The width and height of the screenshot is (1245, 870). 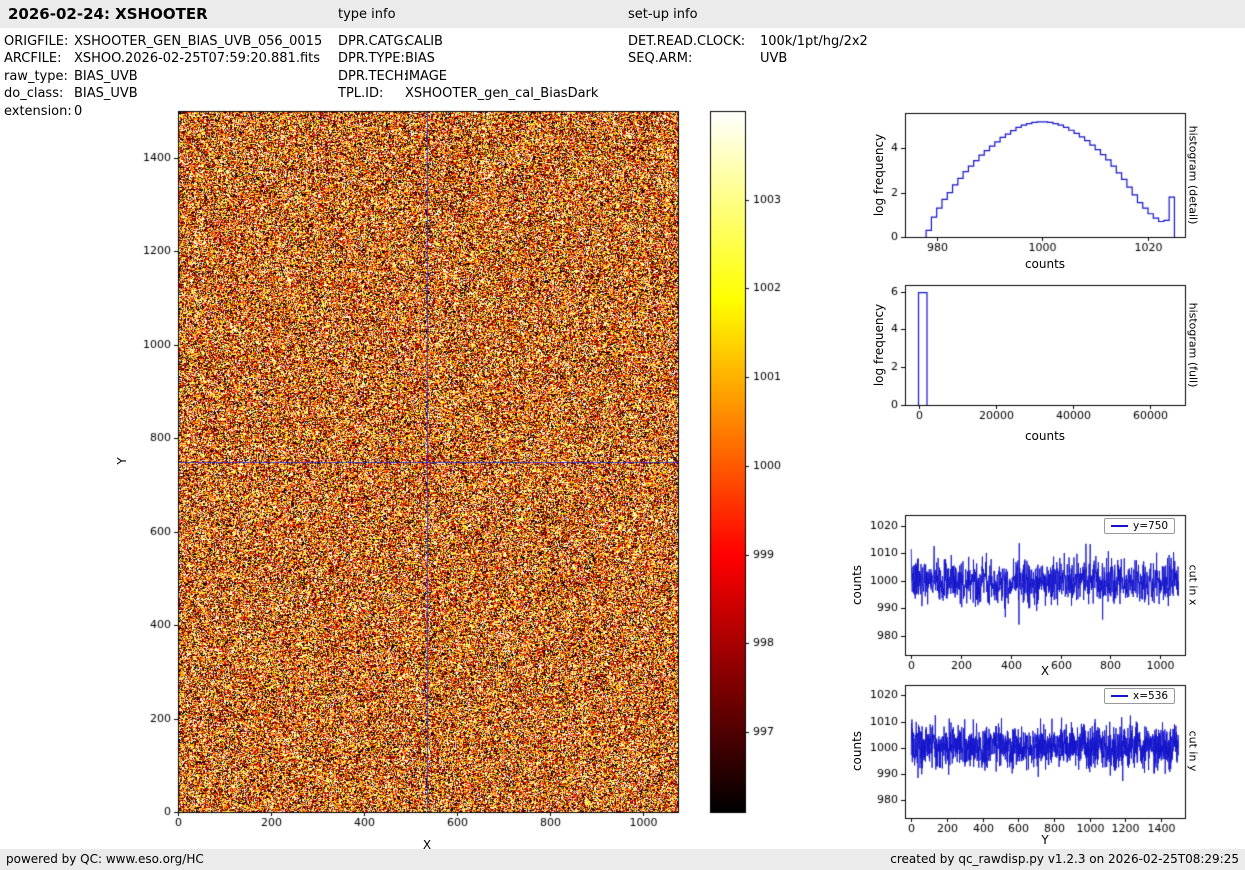 I want to click on meta-value: 100k/1pt/hg/2x2, so click(x=814, y=41).